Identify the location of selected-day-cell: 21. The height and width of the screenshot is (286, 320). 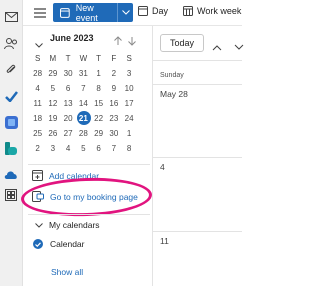
(83, 118).